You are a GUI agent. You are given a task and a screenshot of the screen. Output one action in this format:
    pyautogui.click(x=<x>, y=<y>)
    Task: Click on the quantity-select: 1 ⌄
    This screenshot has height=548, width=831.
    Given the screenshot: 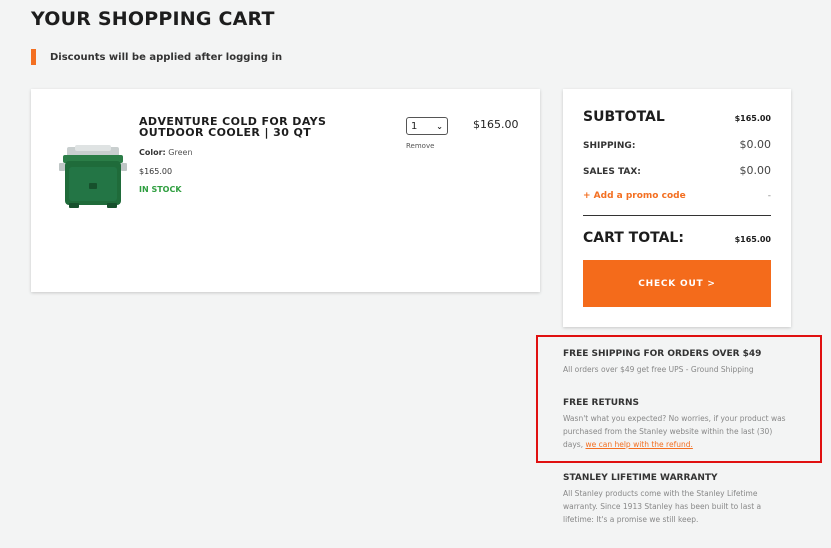 What is the action you would take?
    pyautogui.click(x=427, y=126)
    